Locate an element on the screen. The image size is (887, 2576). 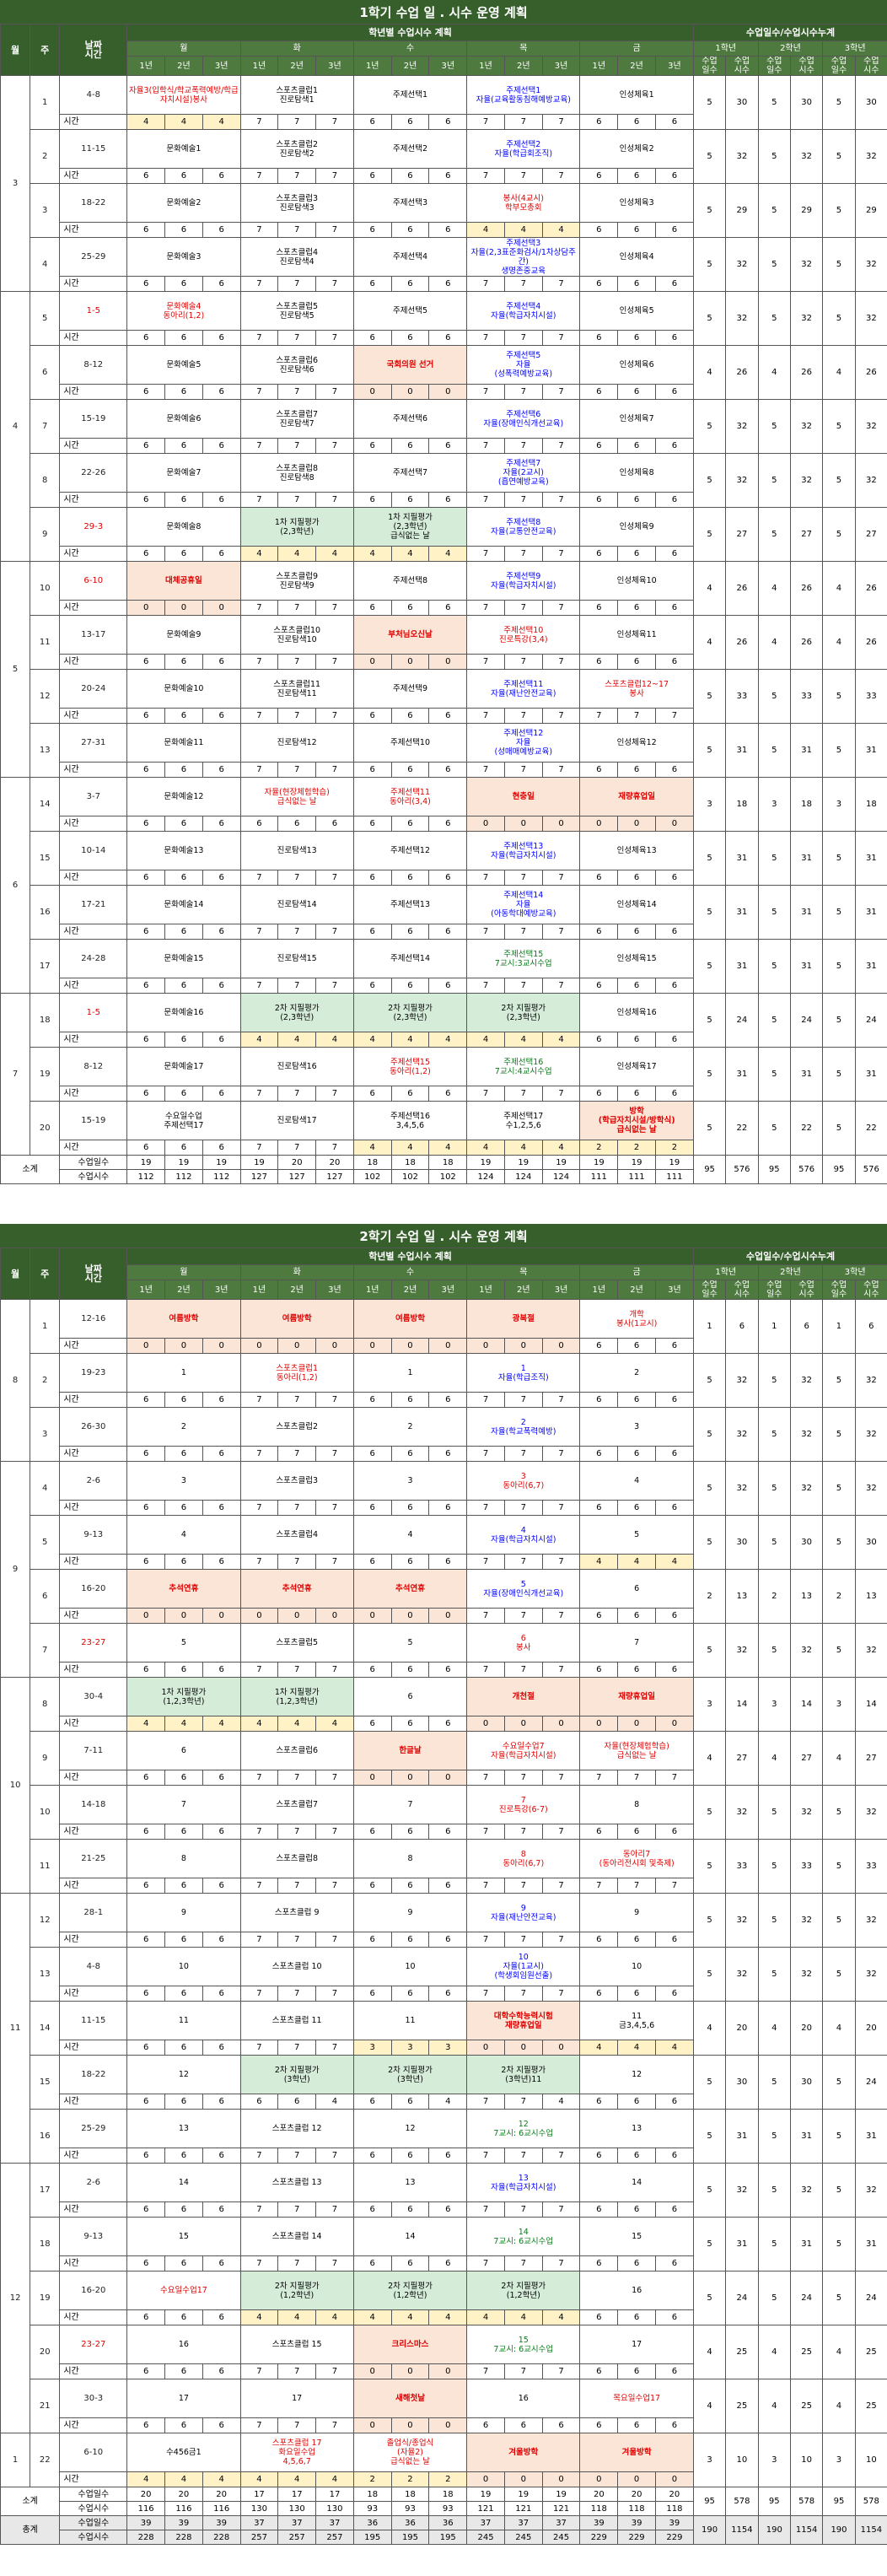
subtotal-summary: 190 is located at coordinates (839, 2530).